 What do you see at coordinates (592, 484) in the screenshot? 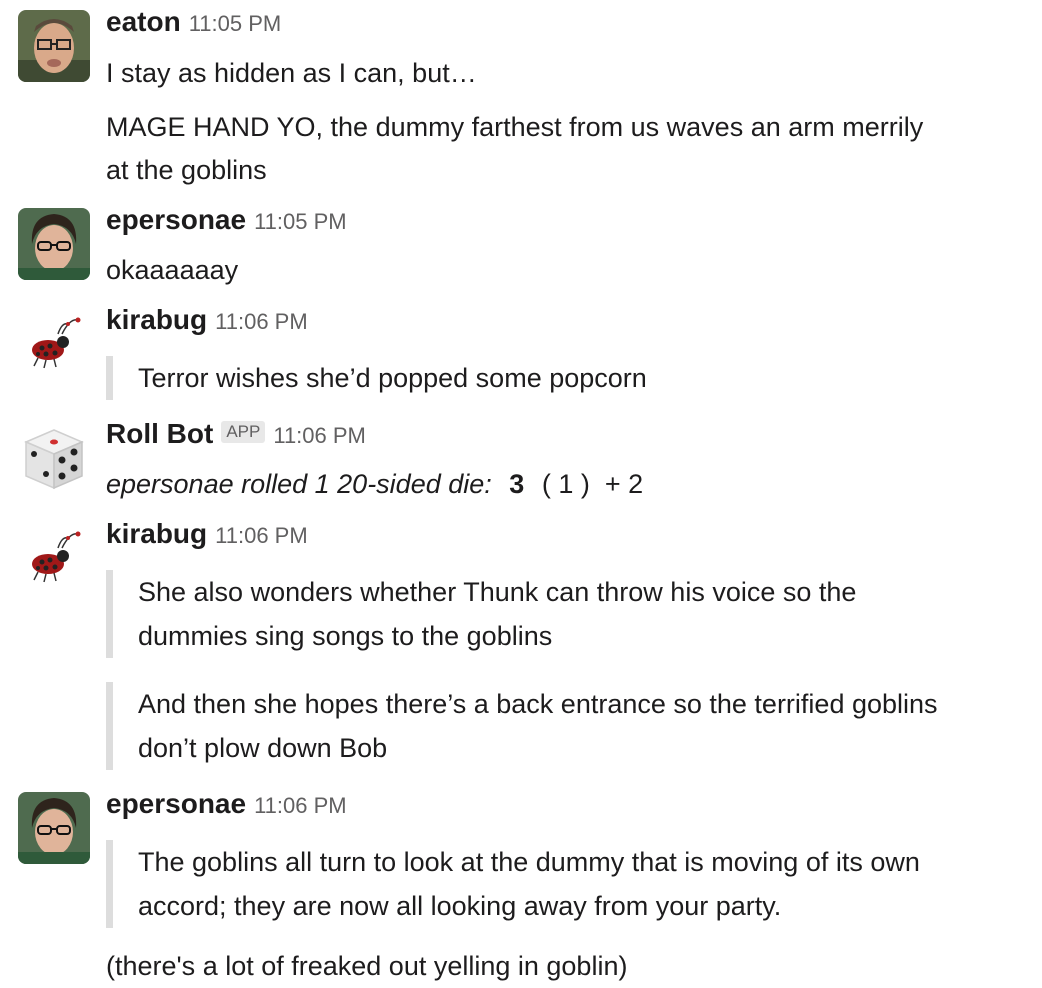
I see `roll-detail: ( 1 ) + 2` at bounding box center [592, 484].